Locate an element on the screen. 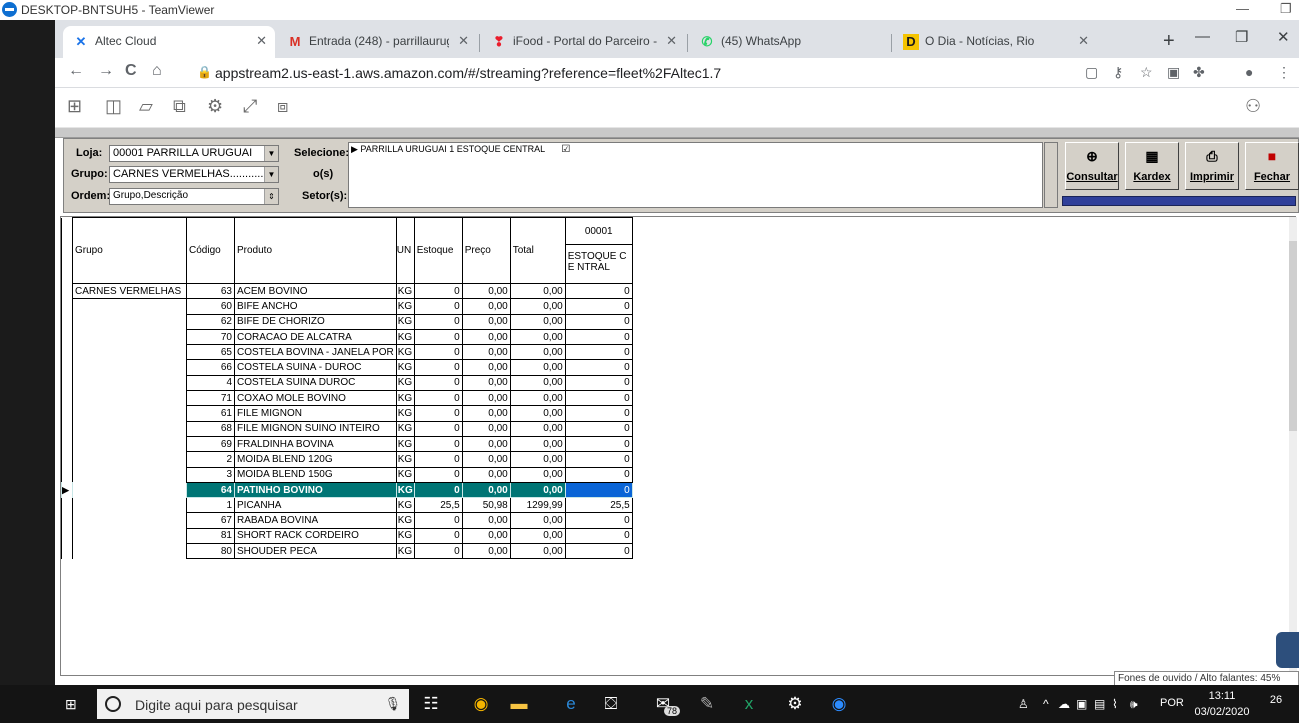 The height and width of the screenshot is (723, 1299). windows-switch-icon: ◫ is located at coordinates (113, 106).